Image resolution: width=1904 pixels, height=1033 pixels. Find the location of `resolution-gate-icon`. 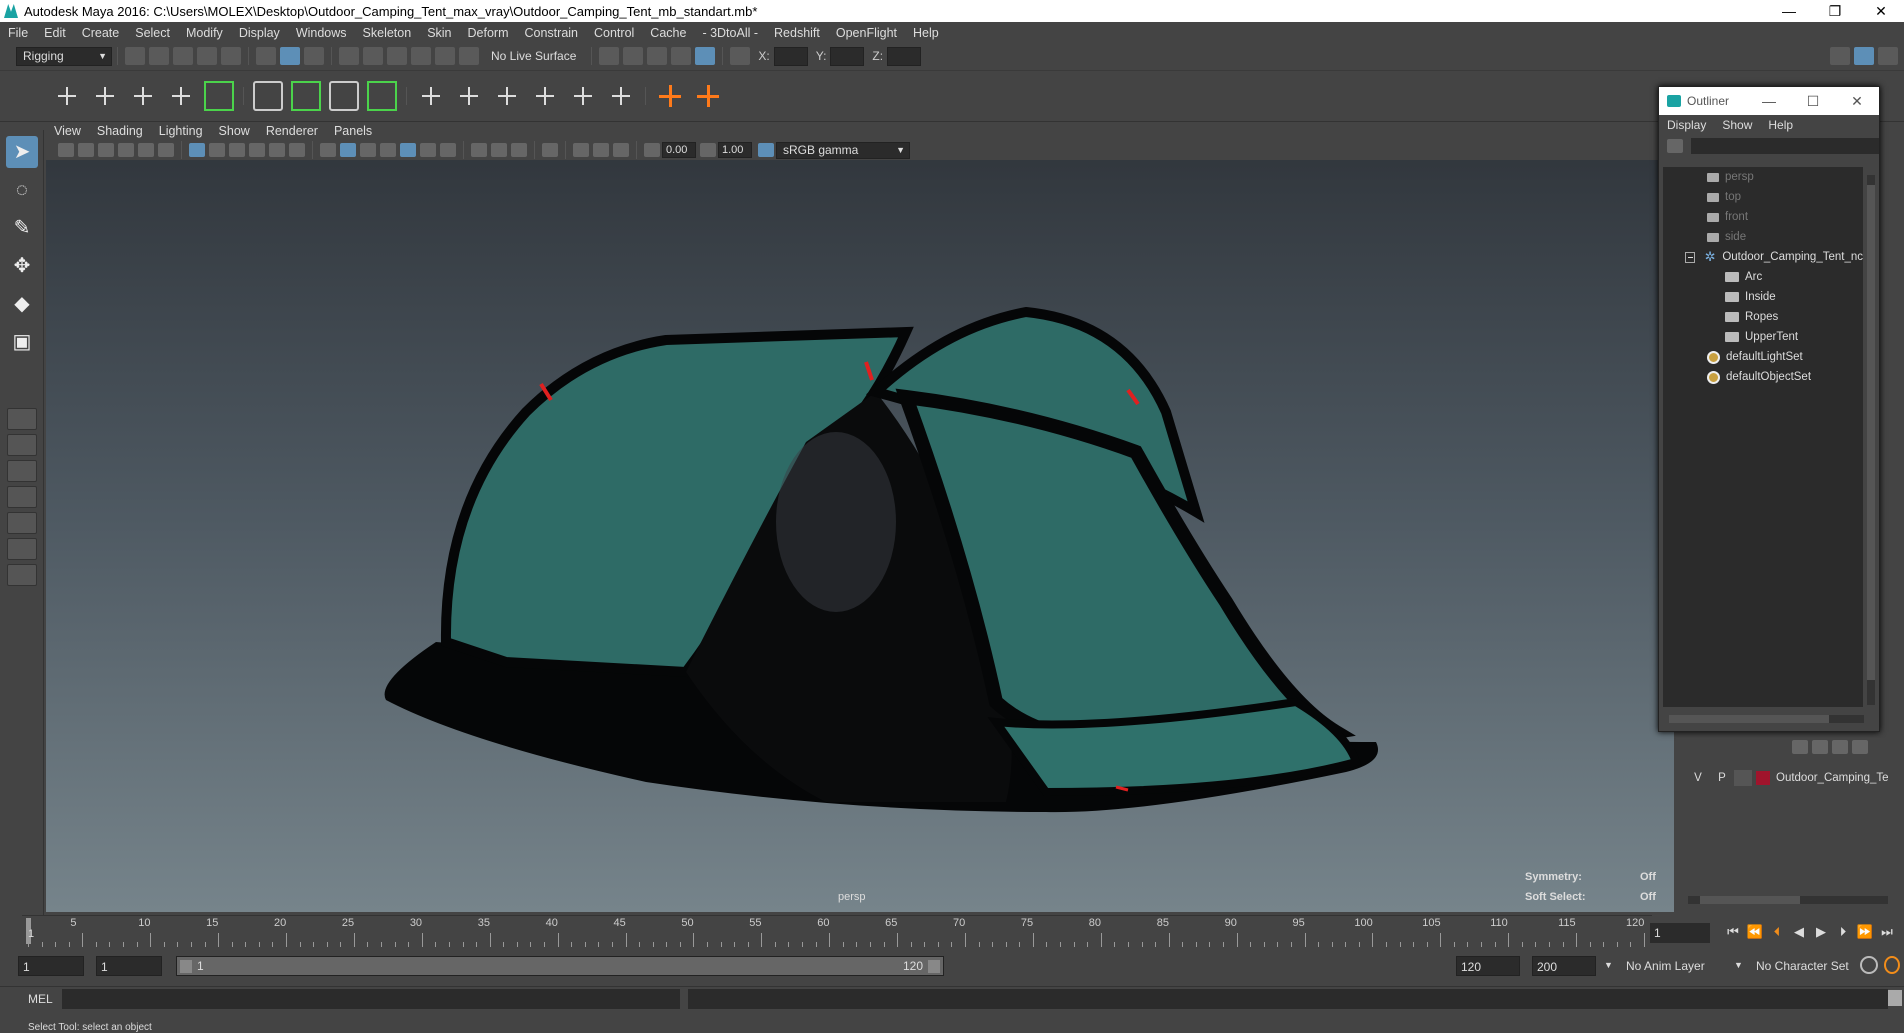

resolution-gate-icon is located at coordinates (217, 150).